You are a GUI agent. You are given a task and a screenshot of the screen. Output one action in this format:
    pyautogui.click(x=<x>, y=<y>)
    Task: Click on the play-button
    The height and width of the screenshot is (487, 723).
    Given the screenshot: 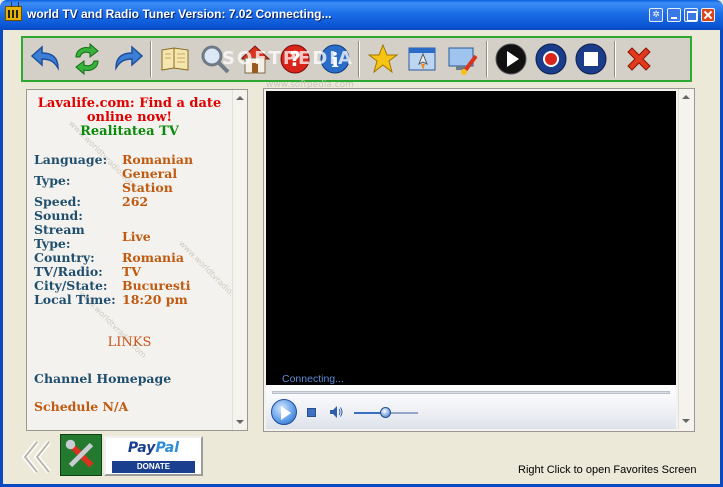 What is the action you would take?
    pyautogui.click(x=511, y=59)
    